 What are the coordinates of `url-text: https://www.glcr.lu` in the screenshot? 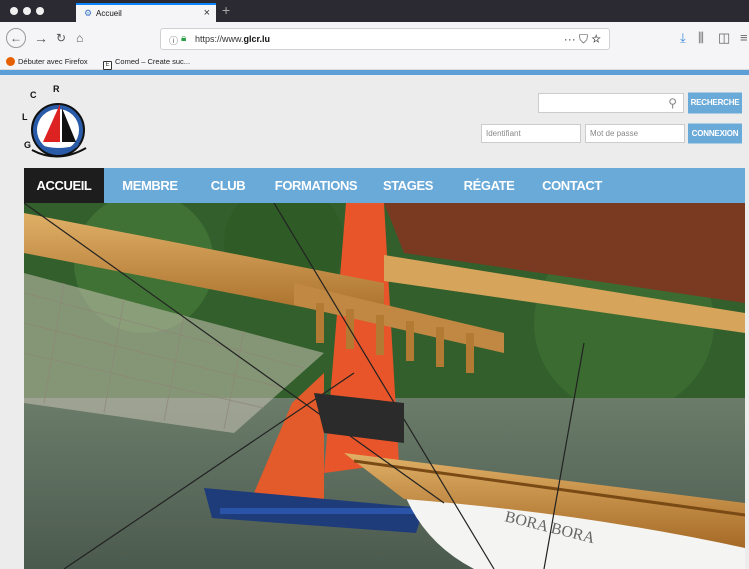 It's located at (232, 39).